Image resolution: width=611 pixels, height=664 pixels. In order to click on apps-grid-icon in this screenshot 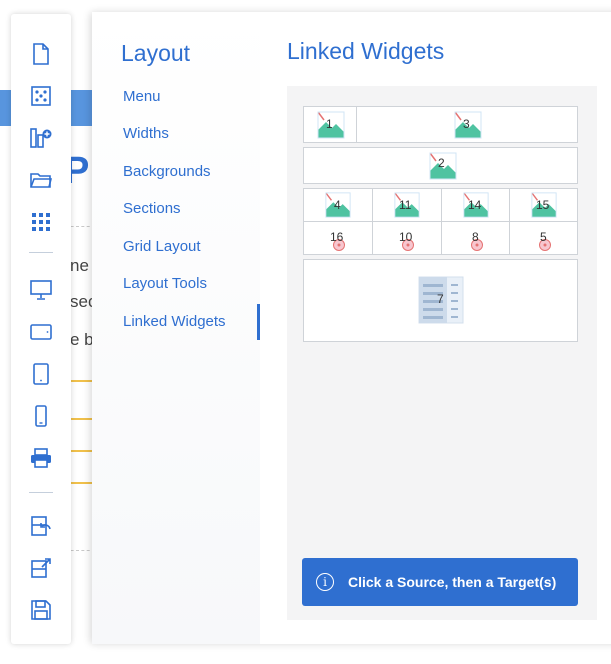, I will do `click(41, 222)`.